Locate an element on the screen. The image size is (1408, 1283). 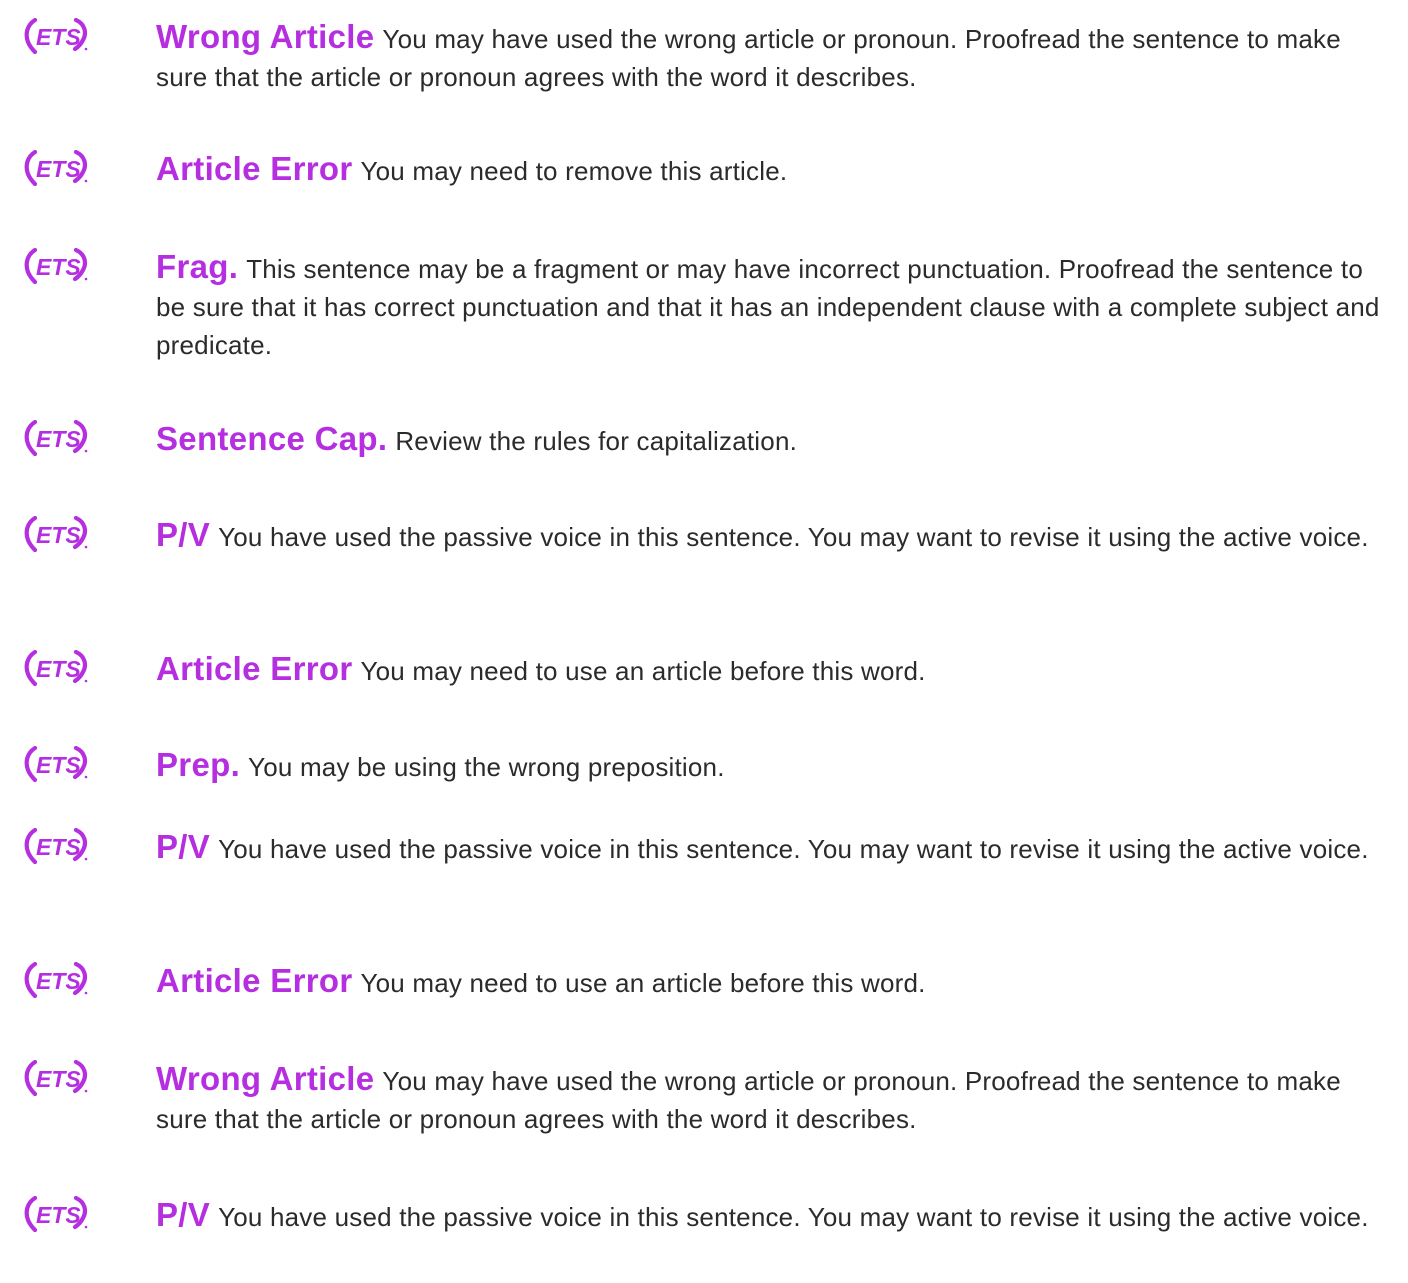
feedback-message: You may be using the wrong preposition. is located at coordinates (486, 767).